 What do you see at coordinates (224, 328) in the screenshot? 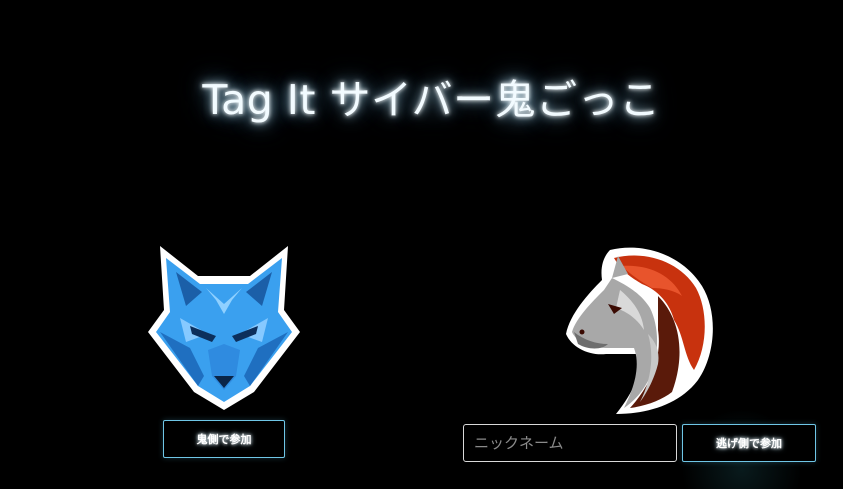
I see `wolf-head-icon` at bounding box center [224, 328].